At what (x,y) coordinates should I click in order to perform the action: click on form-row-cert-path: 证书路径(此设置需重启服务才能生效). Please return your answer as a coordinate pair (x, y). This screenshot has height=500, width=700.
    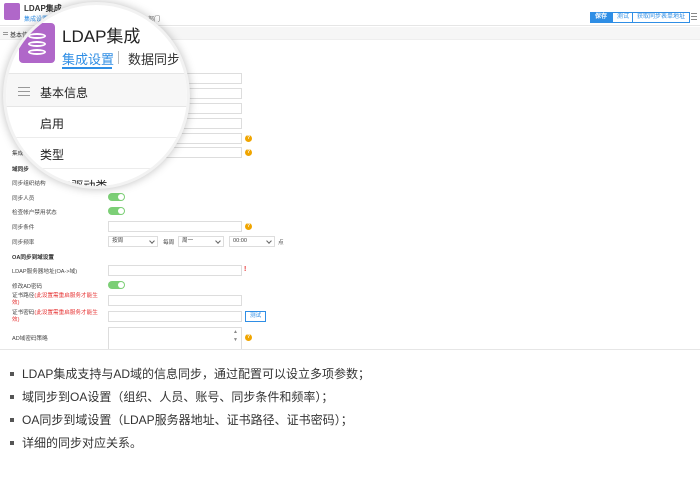
    Looking at the image, I should click on (350, 300).